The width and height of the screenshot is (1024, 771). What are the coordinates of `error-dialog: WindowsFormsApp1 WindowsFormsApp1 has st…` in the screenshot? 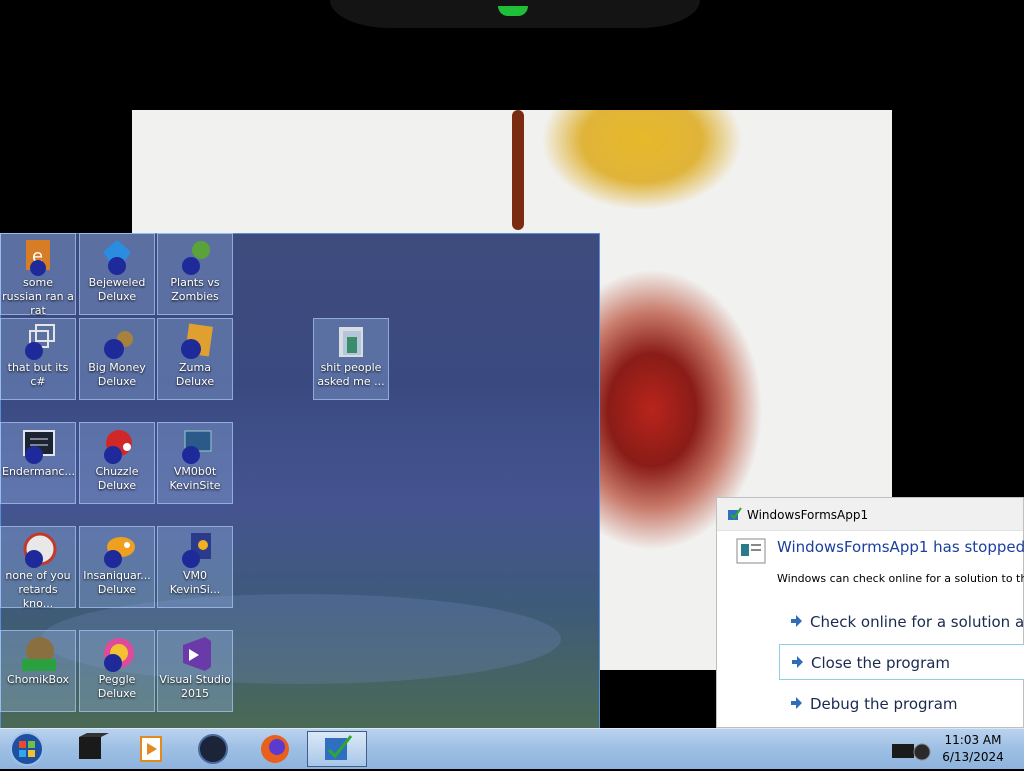 It's located at (870, 612).